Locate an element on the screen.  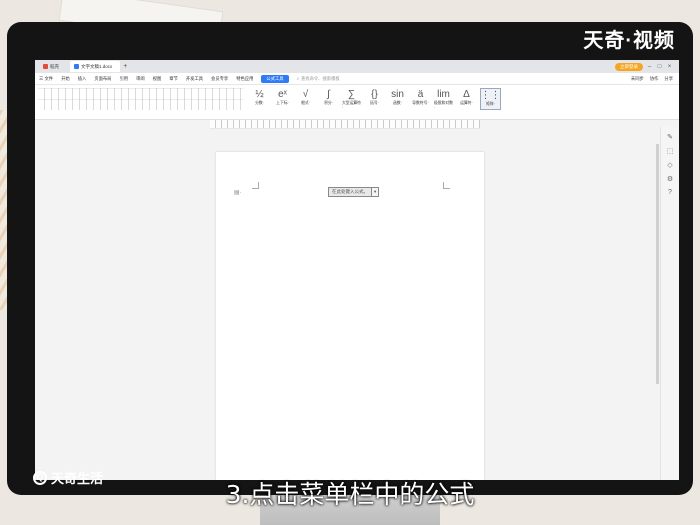
function-icon: sin is located at coordinates (397, 94).